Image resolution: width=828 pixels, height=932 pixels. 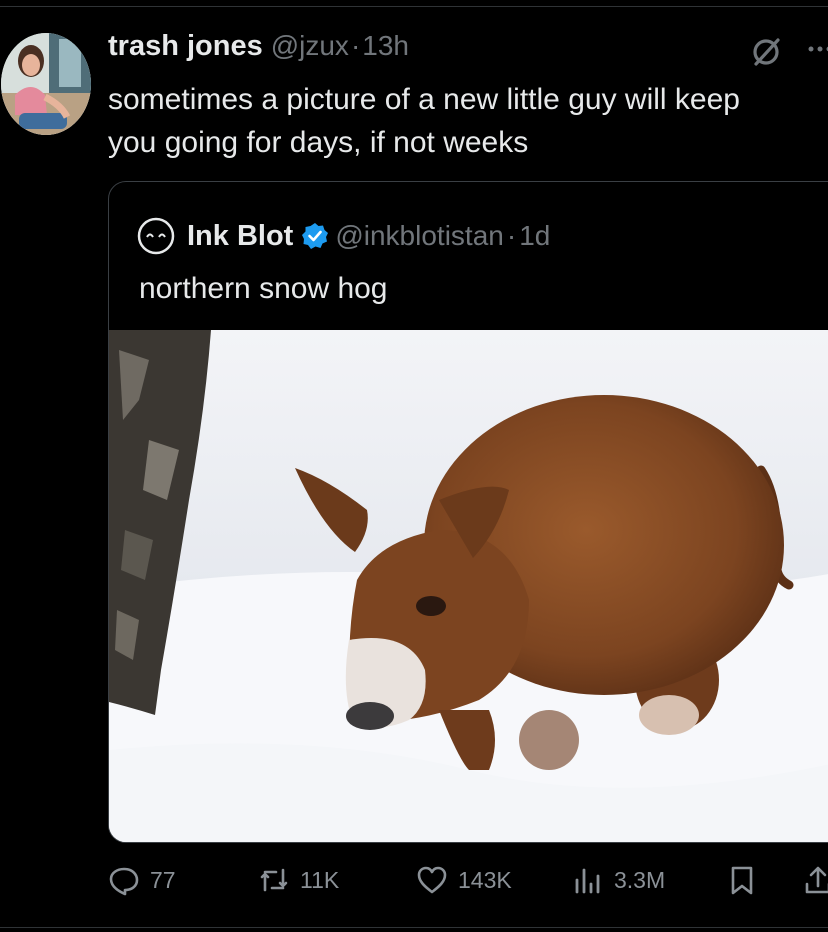 I want to click on author-handle: @jzux, so click(x=310, y=46).